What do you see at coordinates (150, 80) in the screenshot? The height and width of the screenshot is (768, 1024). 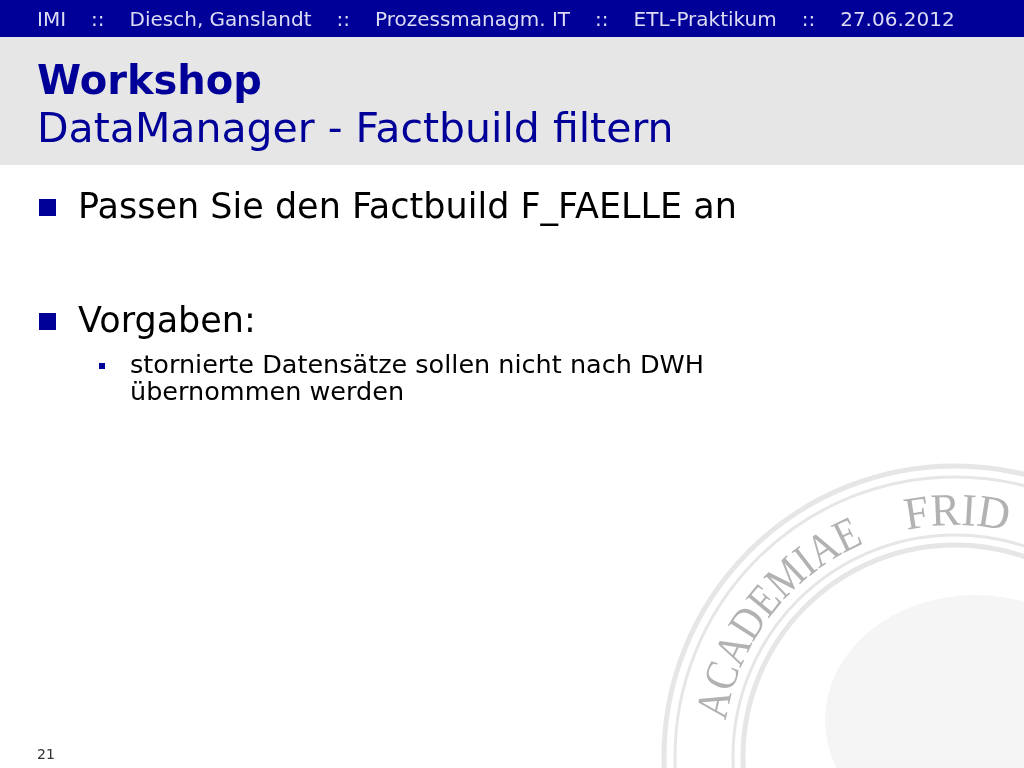 I see `slide-heading: Workshop` at bounding box center [150, 80].